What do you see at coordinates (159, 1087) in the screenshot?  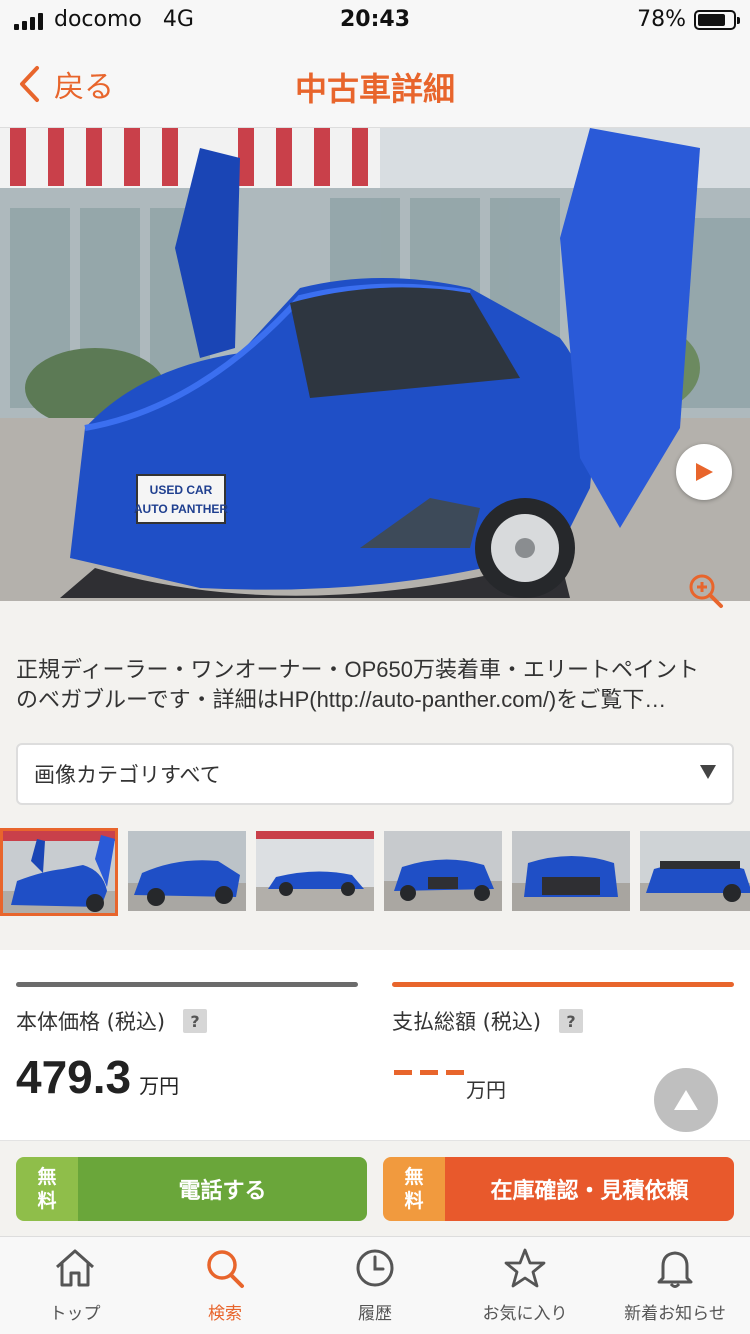 I see `body-price-unit: 万円` at bounding box center [159, 1087].